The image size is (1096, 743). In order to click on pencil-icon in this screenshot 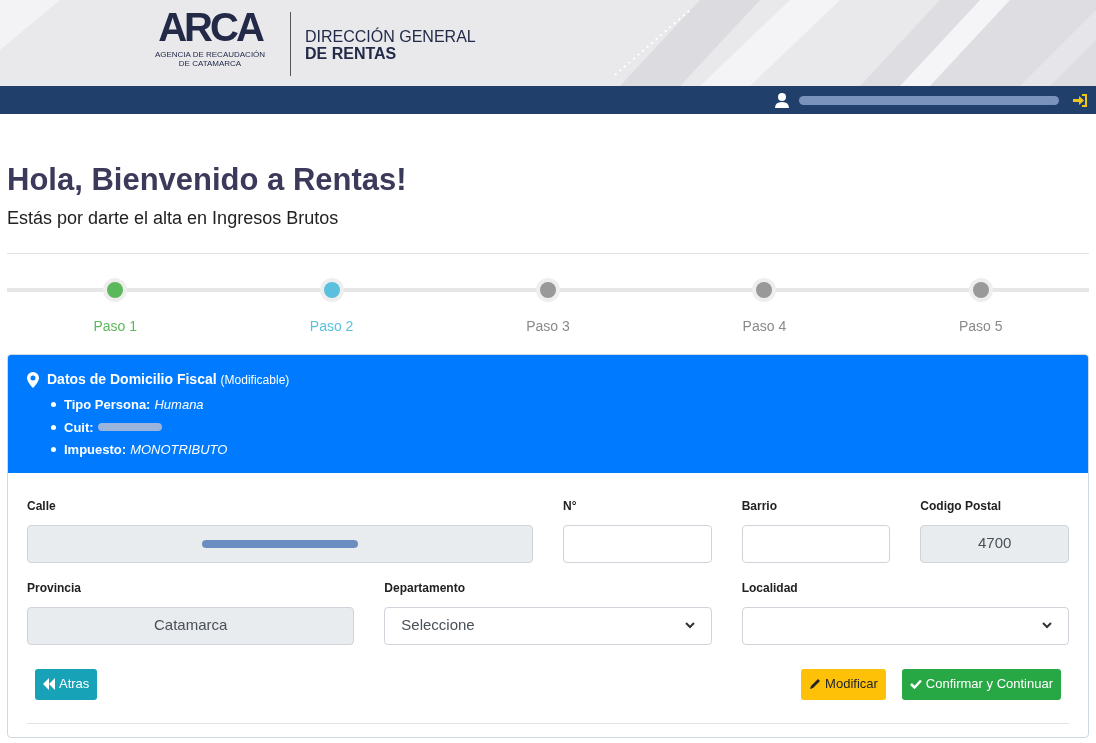, I will do `click(815, 684)`.